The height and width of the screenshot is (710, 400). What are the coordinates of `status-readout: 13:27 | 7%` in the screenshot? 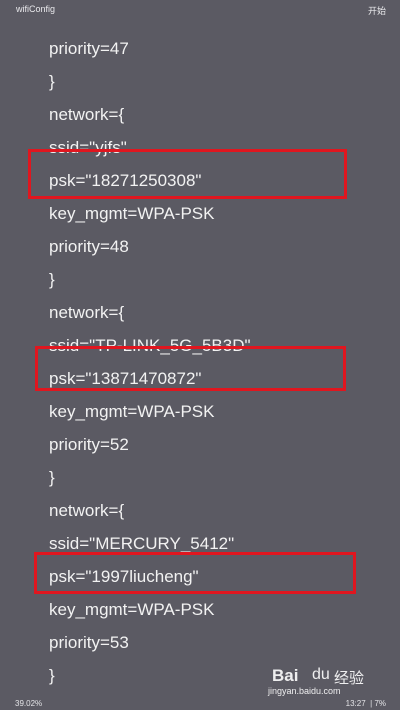 It's located at (366, 703).